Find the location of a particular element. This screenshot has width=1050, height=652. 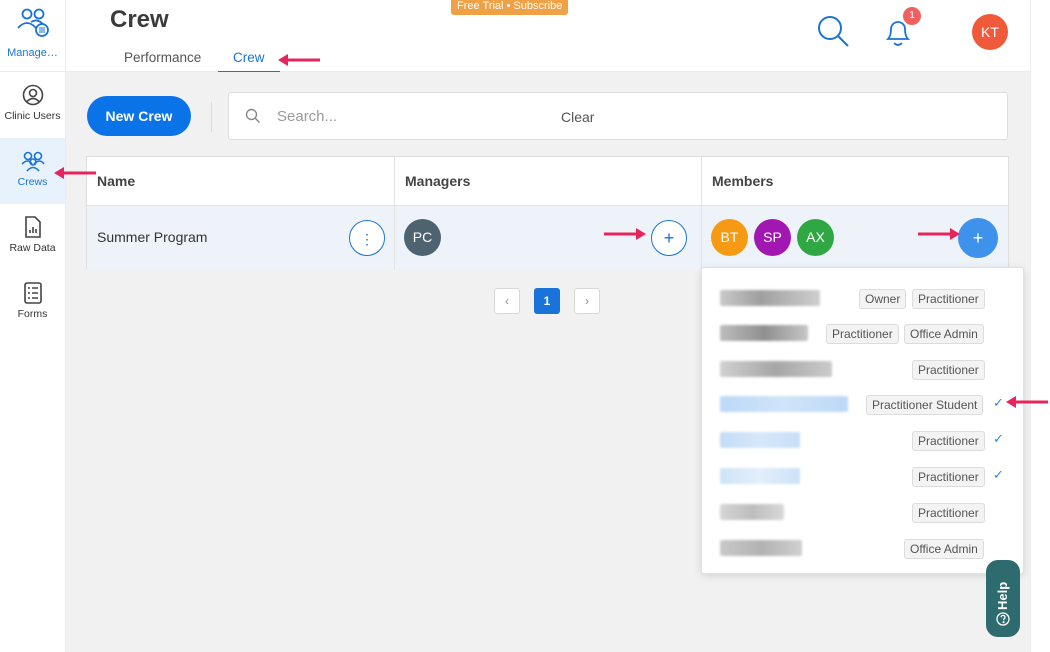

list-item: Owner Practitioner is located at coordinates (863, 298).